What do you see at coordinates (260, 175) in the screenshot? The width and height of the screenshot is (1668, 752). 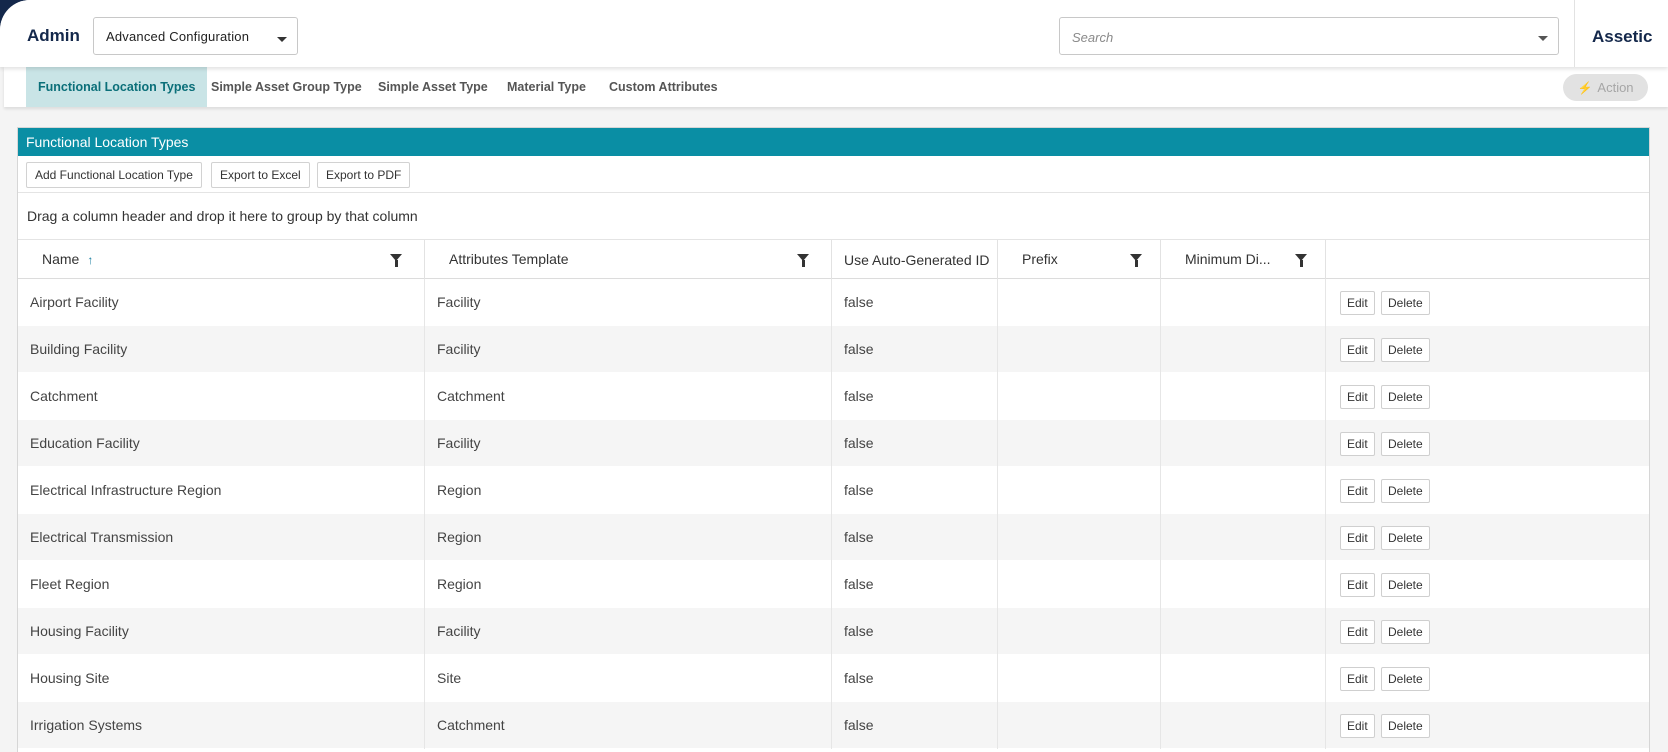 I see `export-excel-button: Export to Excel` at bounding box center [260, 175].